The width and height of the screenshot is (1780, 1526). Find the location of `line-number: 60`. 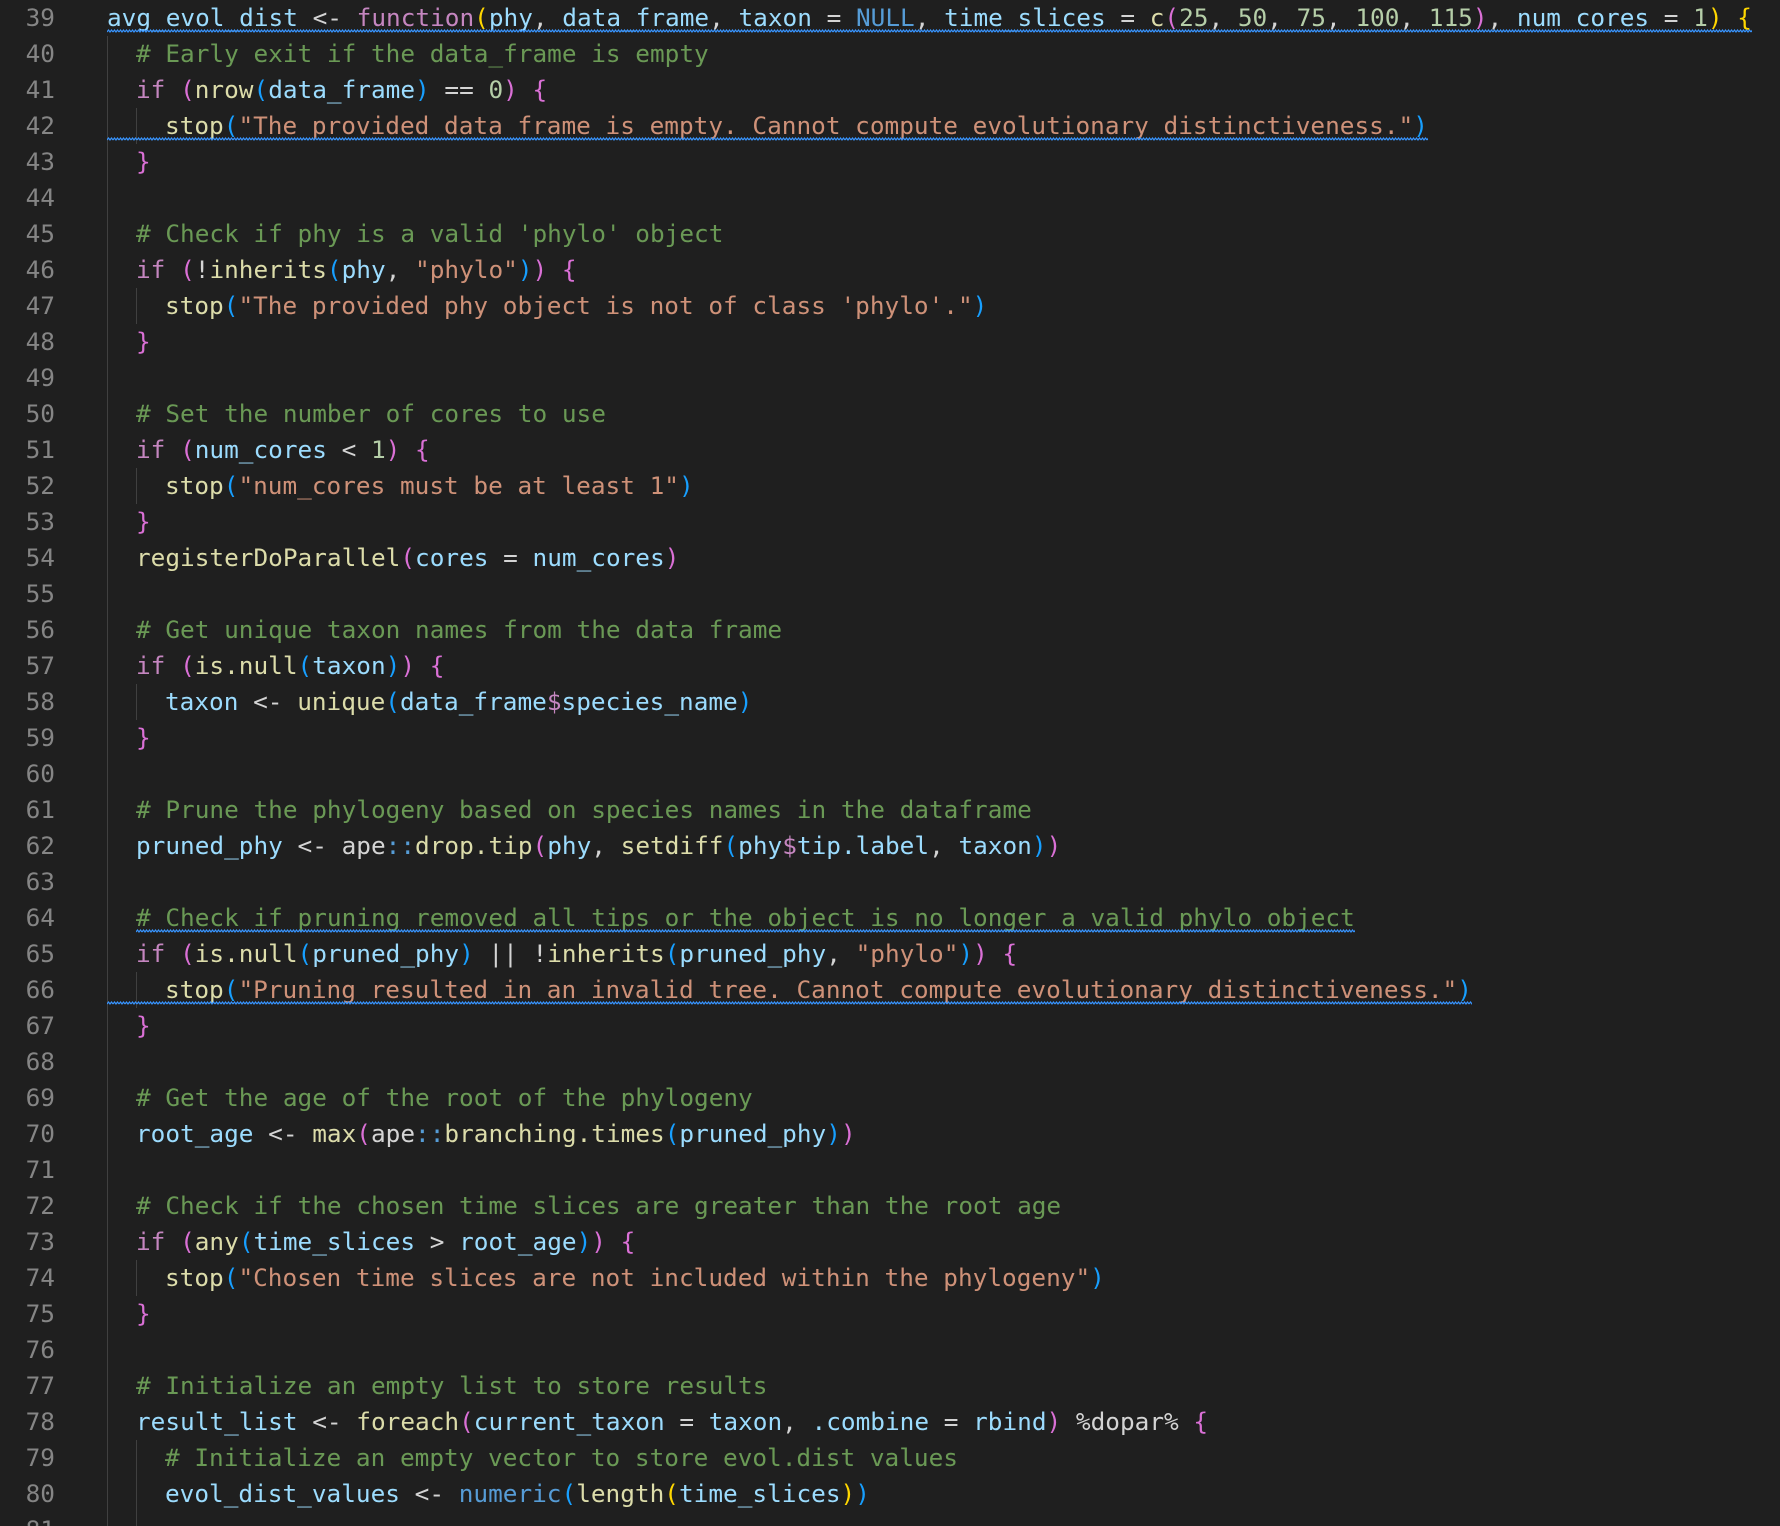

line-number: 60 is located at coordinates (40, 773).